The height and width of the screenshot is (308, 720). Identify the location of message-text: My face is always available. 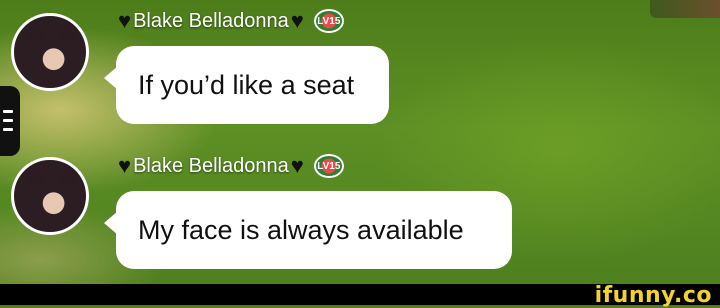
(301, 229).